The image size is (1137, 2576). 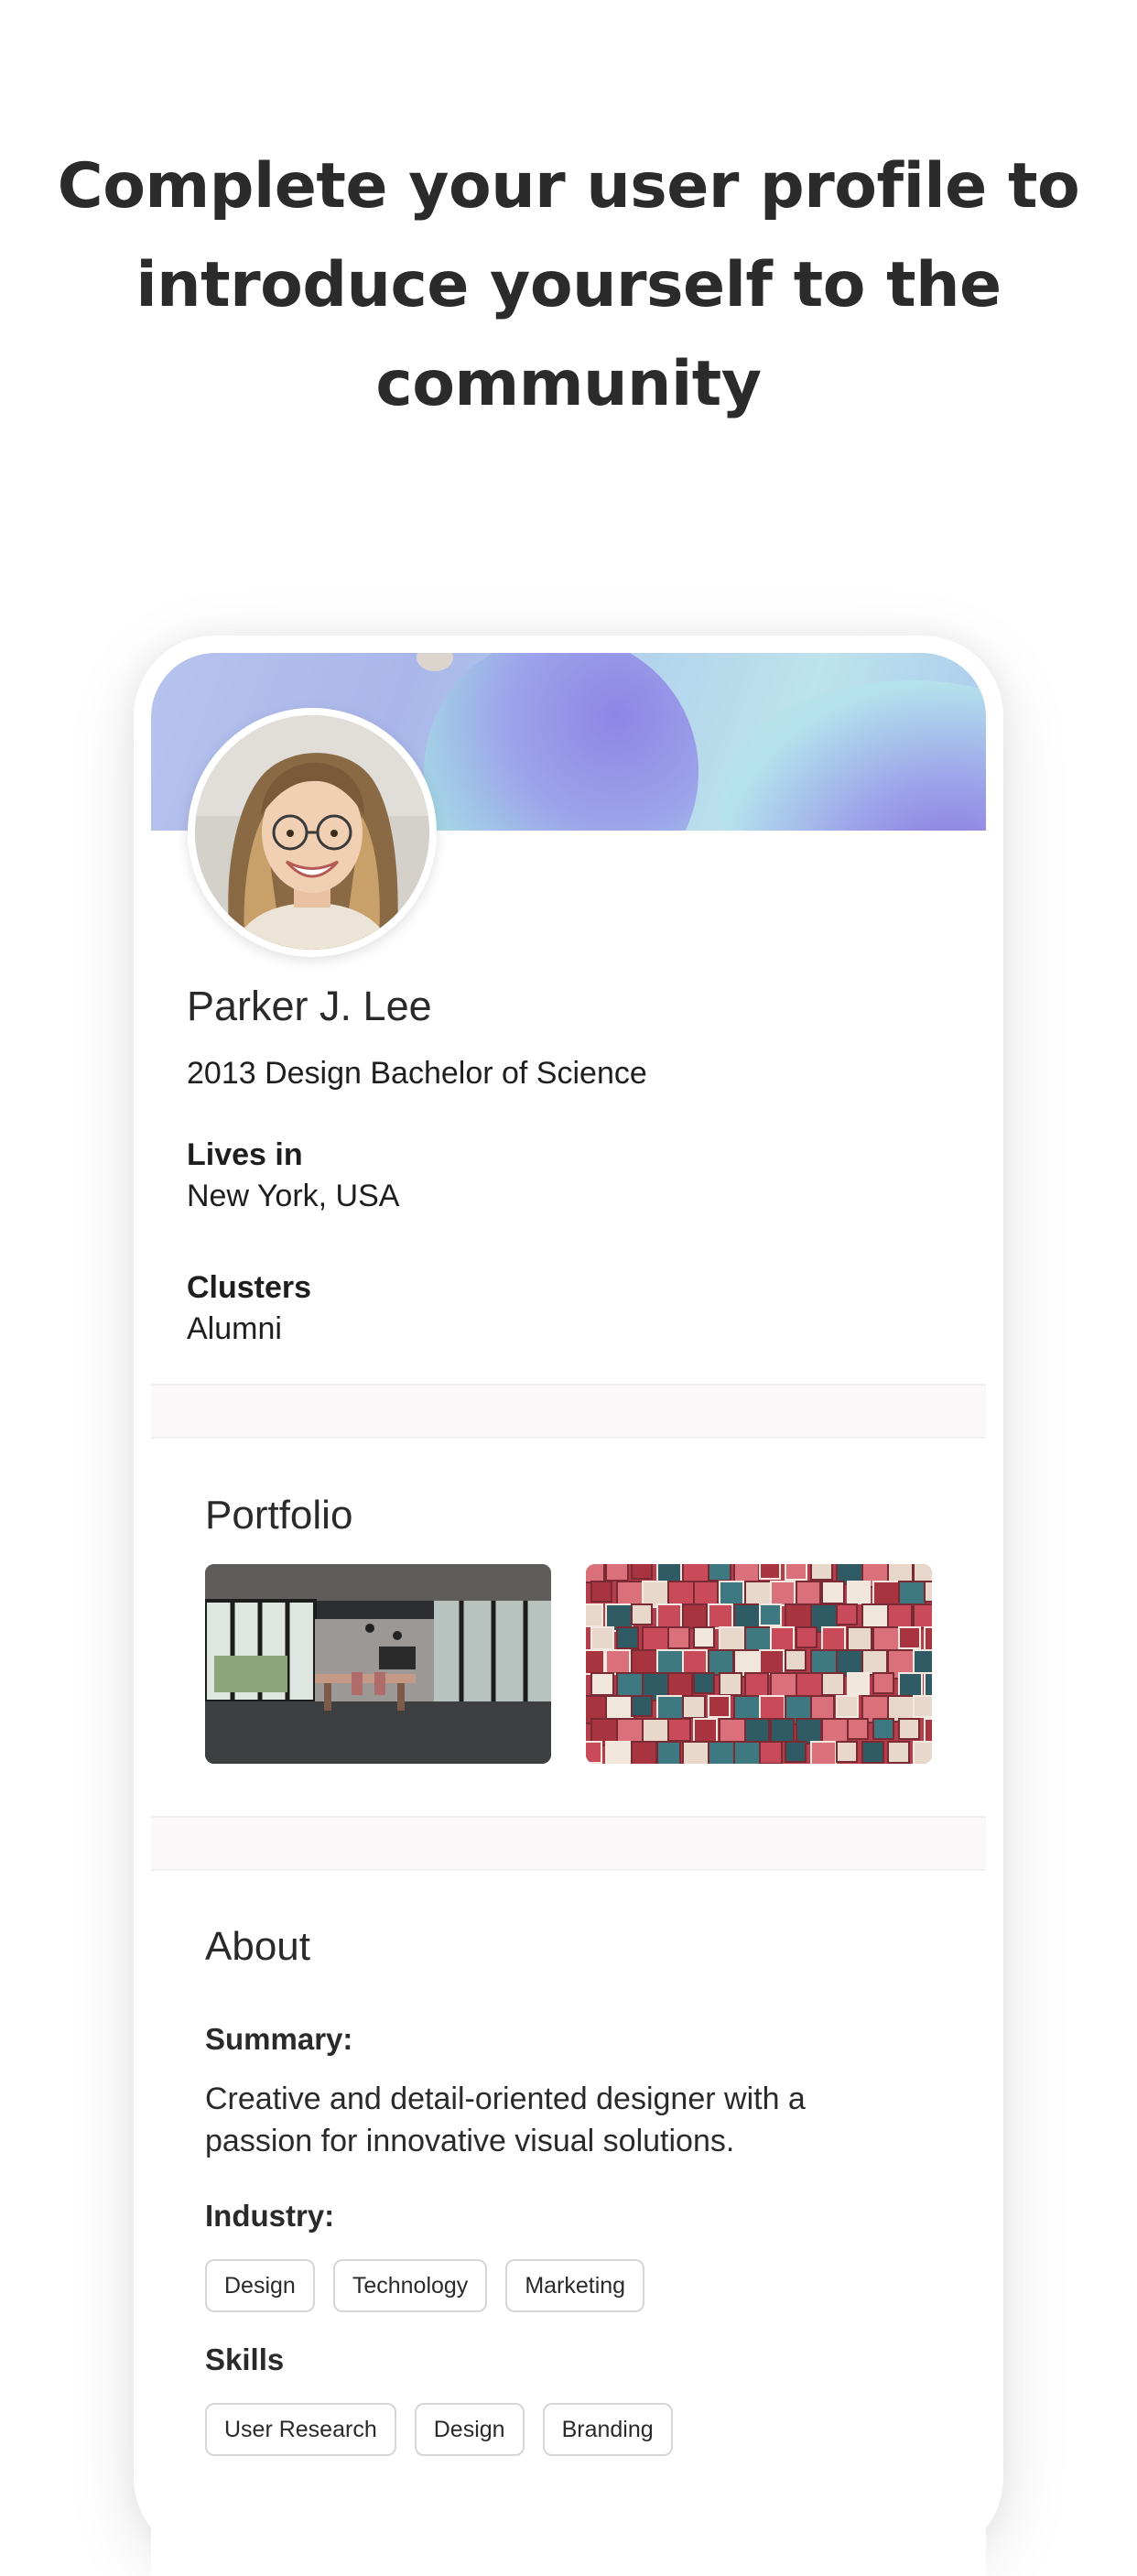 I want to click on lives-in-label: Lives in, so click(x=245, y=1154).